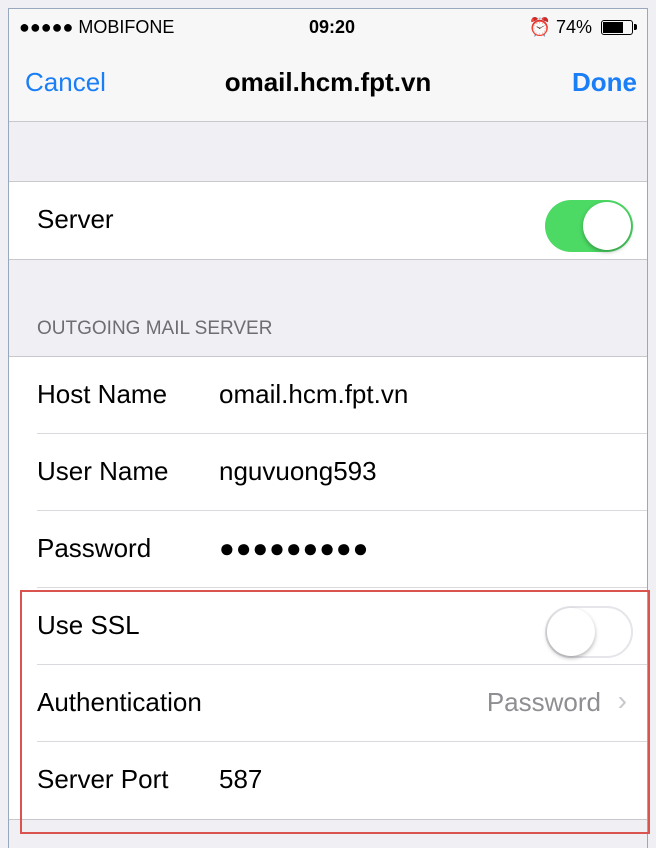  Describe the element at coordinates (298, 471) in the screenshot. I see `user-name-field: nguvuong593` at that location.